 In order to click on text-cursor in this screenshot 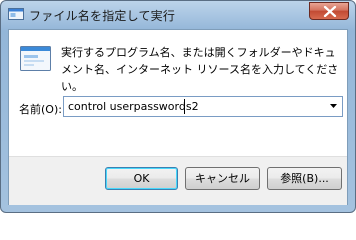, I will do `click(184, 106)`.